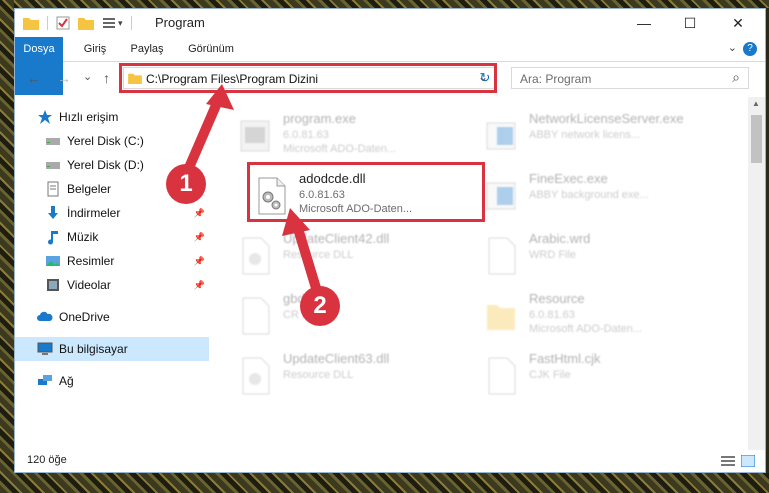  What do you see at coordinates (320, 306) in the screenshot?
I see `step-callout-2: 2` at bounding box center [320, 306].